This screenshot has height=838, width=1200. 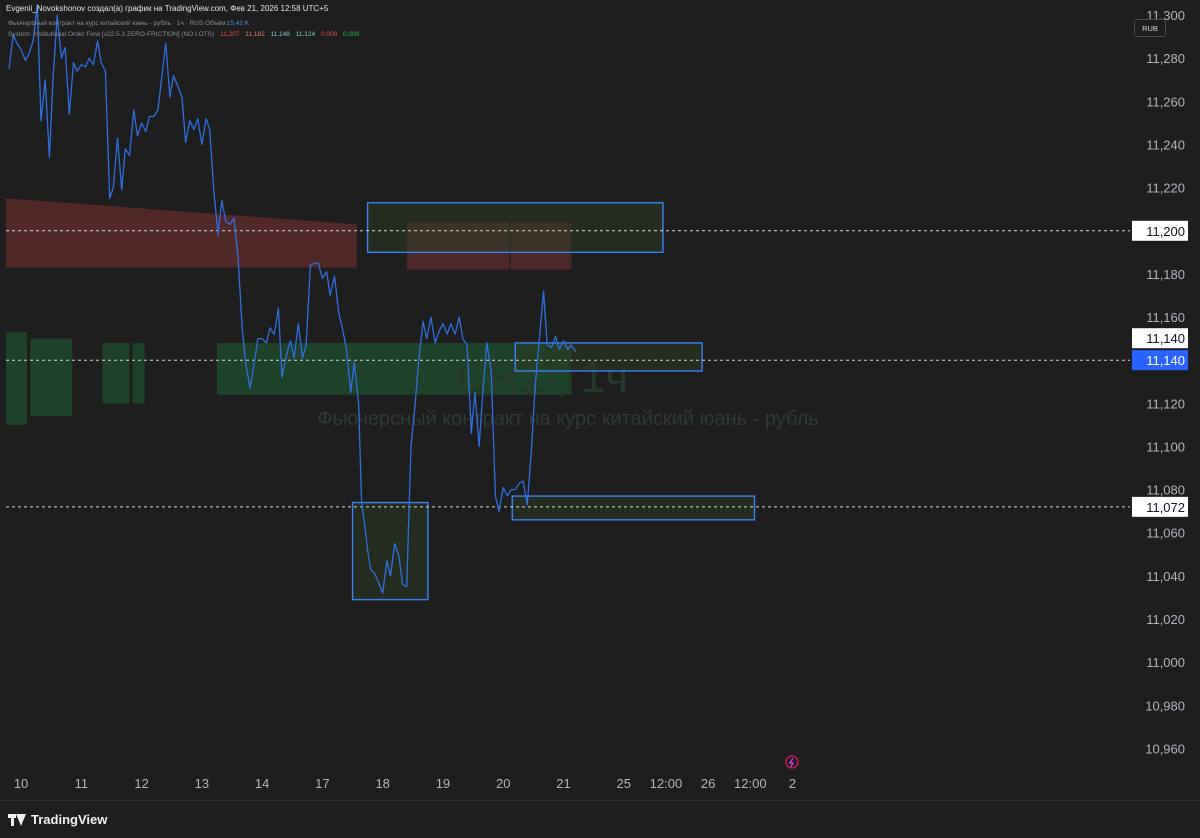 What do you see at coordinates (1165, 188) in the screenshot?
I see `y-tick-label: 11,220` at bounding box center [1165, 188].